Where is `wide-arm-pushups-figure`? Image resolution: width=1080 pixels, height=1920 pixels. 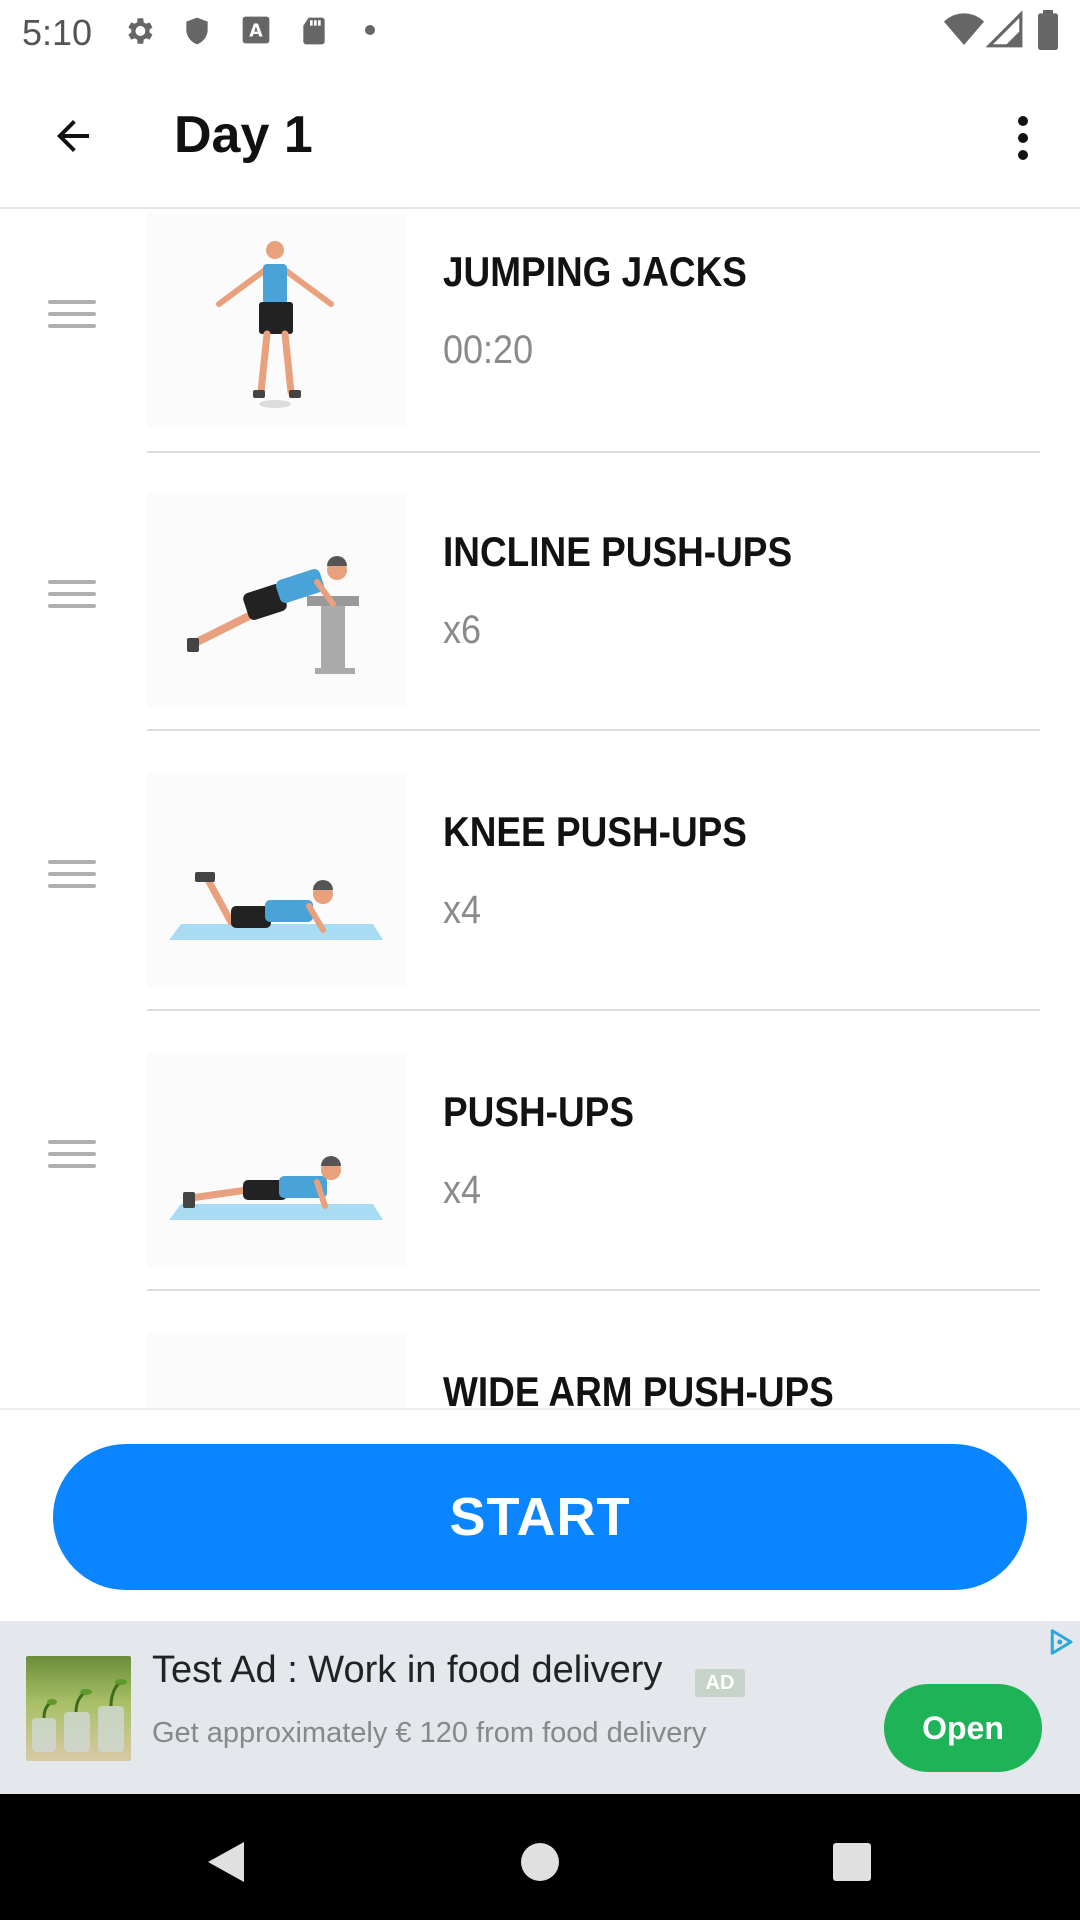
wide-arm-pushups-figure is located at coordinates (277, 1370).